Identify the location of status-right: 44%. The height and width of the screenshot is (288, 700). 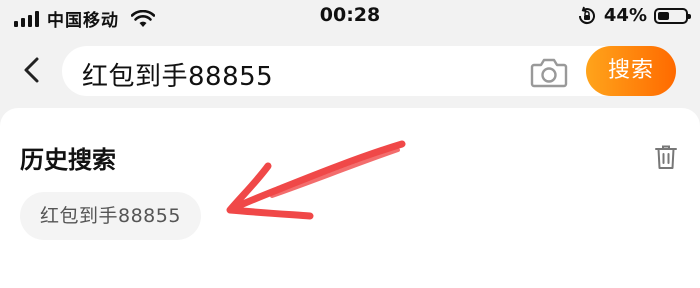
(634, 15).